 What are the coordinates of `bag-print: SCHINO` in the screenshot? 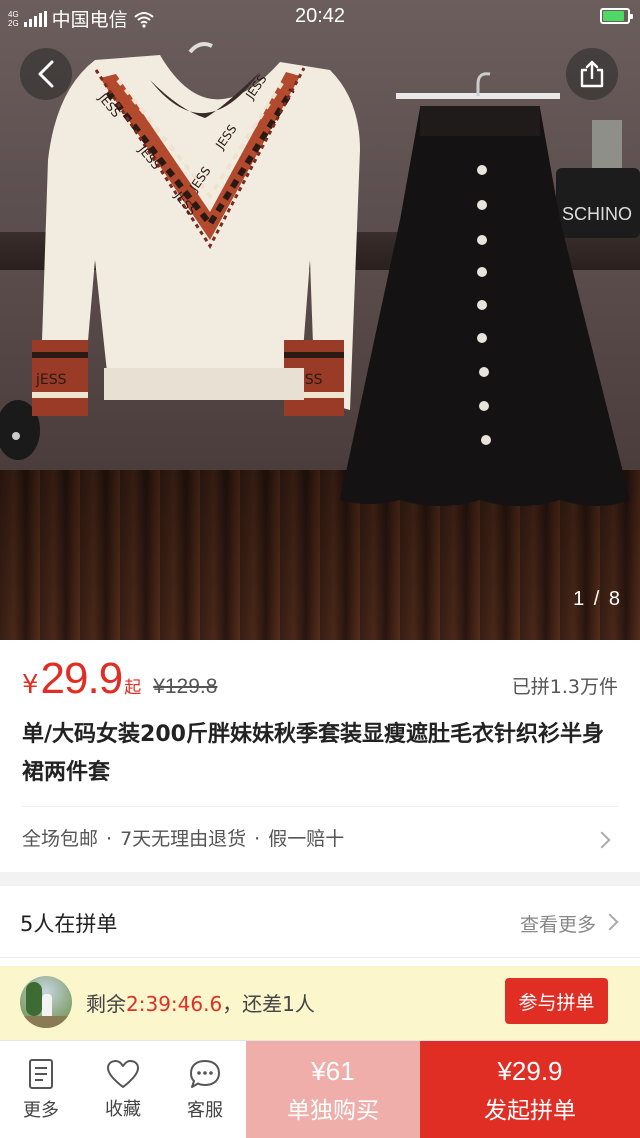 It's located at (597, 214).